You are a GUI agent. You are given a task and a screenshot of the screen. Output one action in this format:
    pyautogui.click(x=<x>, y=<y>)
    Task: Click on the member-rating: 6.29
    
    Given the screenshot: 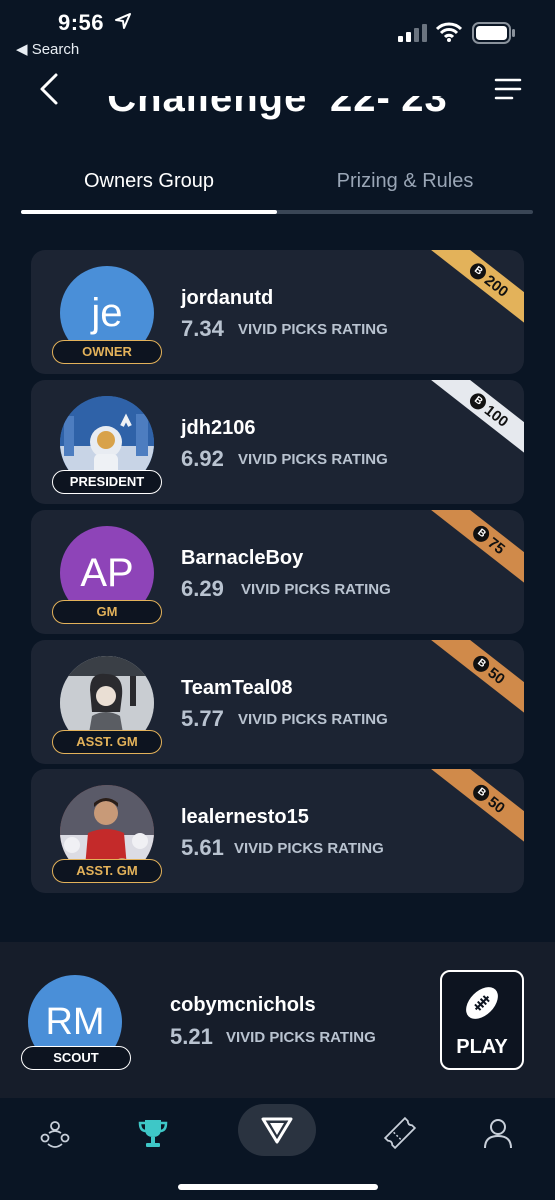 What is the action you would take?
    pyautogui.click(x=202, y=588)
    